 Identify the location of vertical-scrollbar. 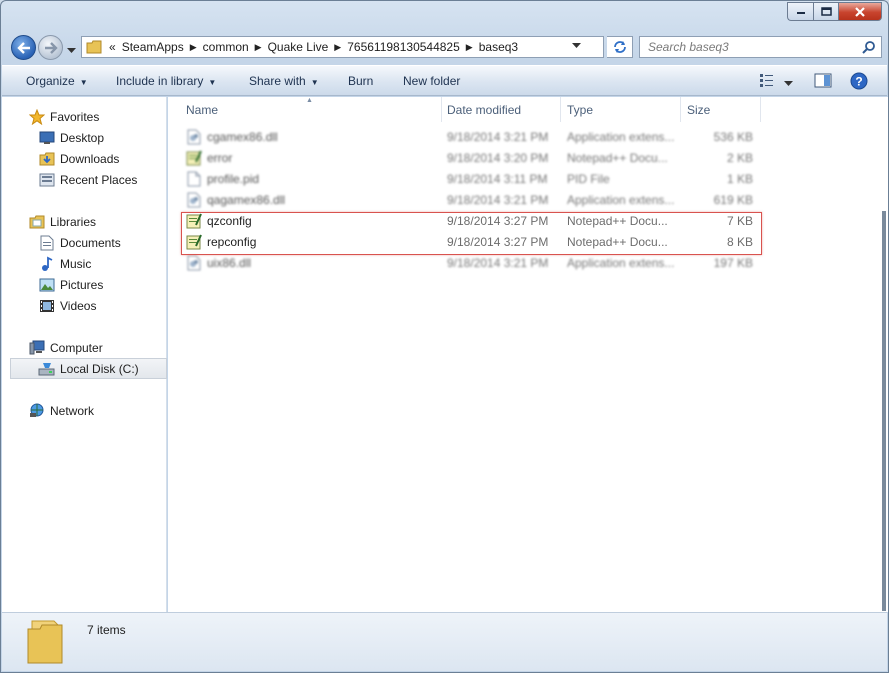
(885, 354).